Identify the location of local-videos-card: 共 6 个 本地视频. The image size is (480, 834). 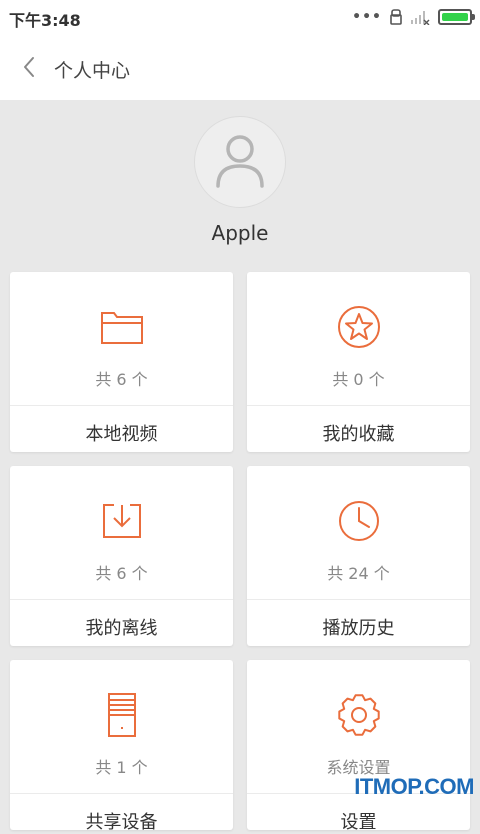
(121, 362).